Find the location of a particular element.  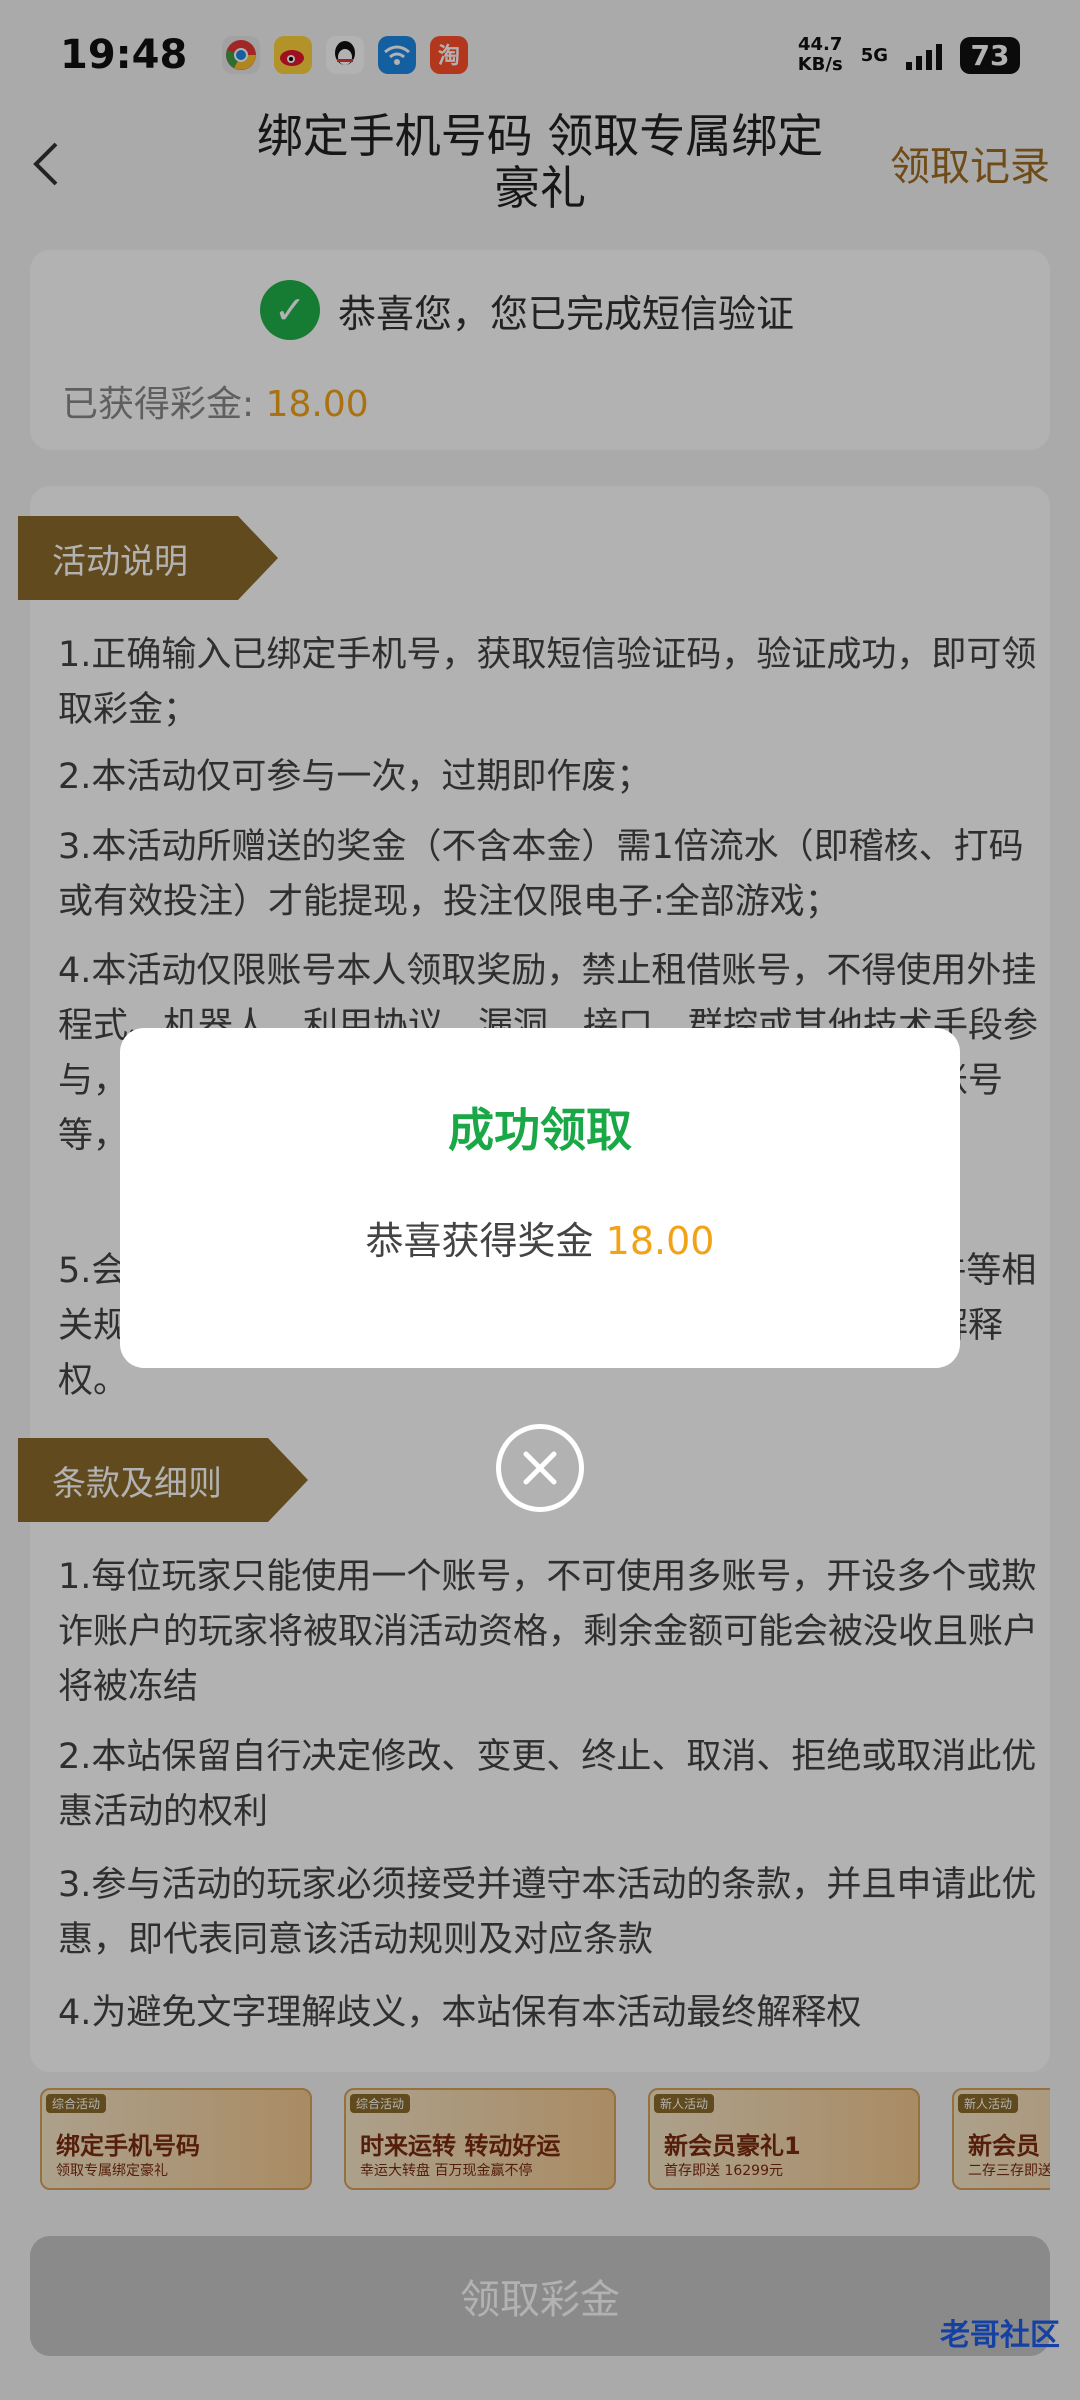

dialog-title: 成功领取 is located at coordinates (540, 1130).